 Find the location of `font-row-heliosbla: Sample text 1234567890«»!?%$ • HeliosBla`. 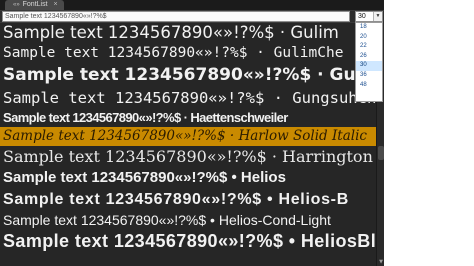

font-row-heliosbla: Sample text 1234567890«»!?%$ • HeliosBla is located at coordinates (188, 241).